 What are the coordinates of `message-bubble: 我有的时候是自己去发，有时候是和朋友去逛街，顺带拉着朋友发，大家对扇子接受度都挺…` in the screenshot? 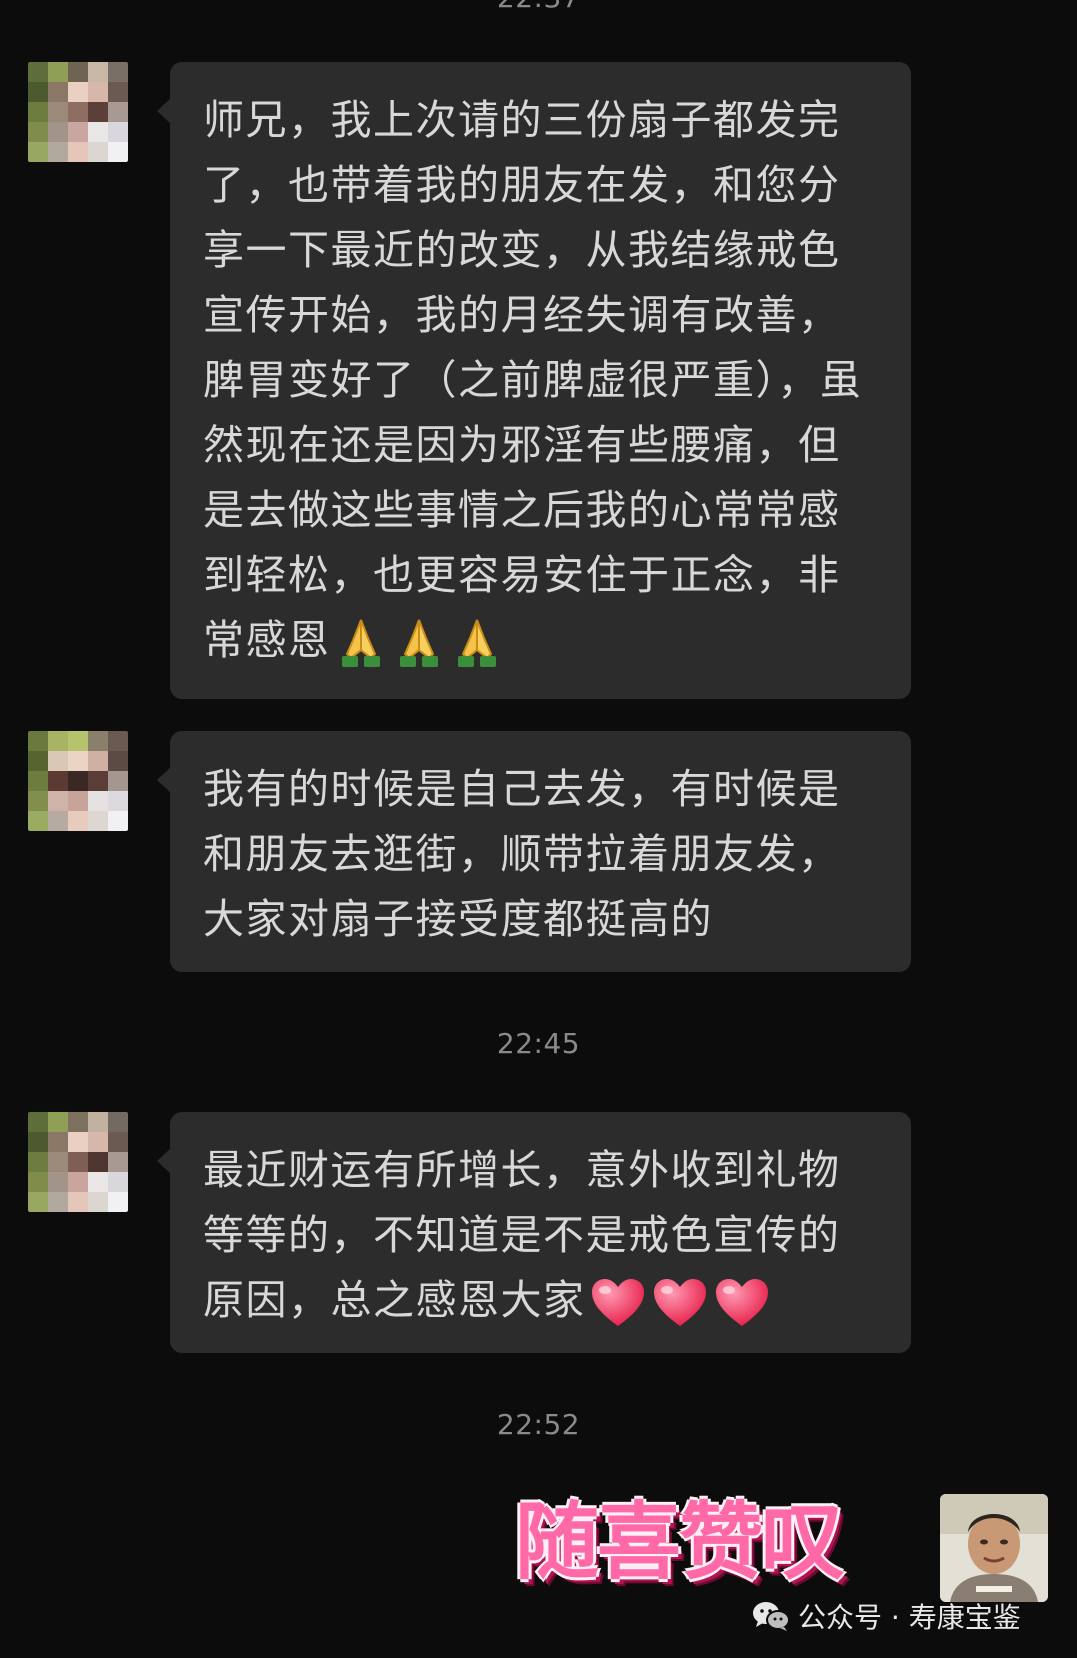 It's located at (534, 851).